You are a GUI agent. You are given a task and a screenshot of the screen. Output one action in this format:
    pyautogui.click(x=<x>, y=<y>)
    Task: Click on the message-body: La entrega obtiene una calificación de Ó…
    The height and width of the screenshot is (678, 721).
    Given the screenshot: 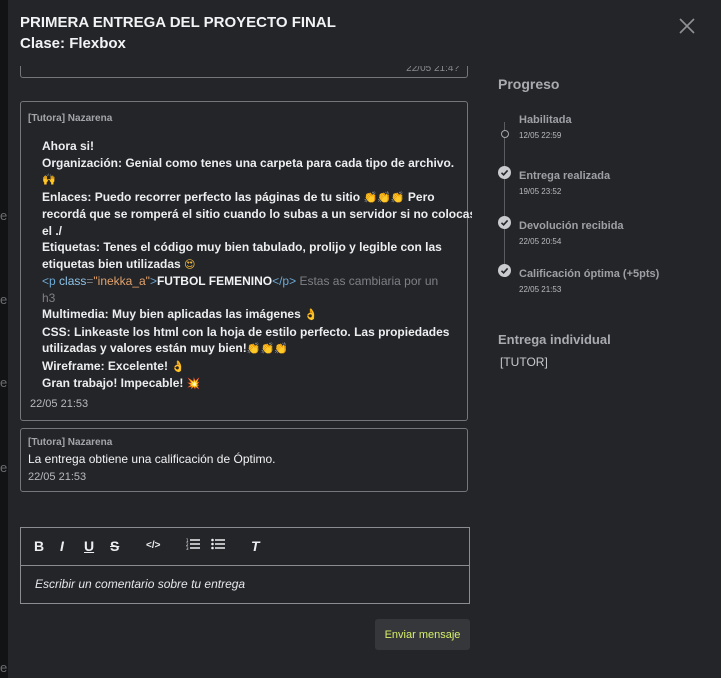 What is the action you would take?
    pyautogui.click(x=152, y=459)
    